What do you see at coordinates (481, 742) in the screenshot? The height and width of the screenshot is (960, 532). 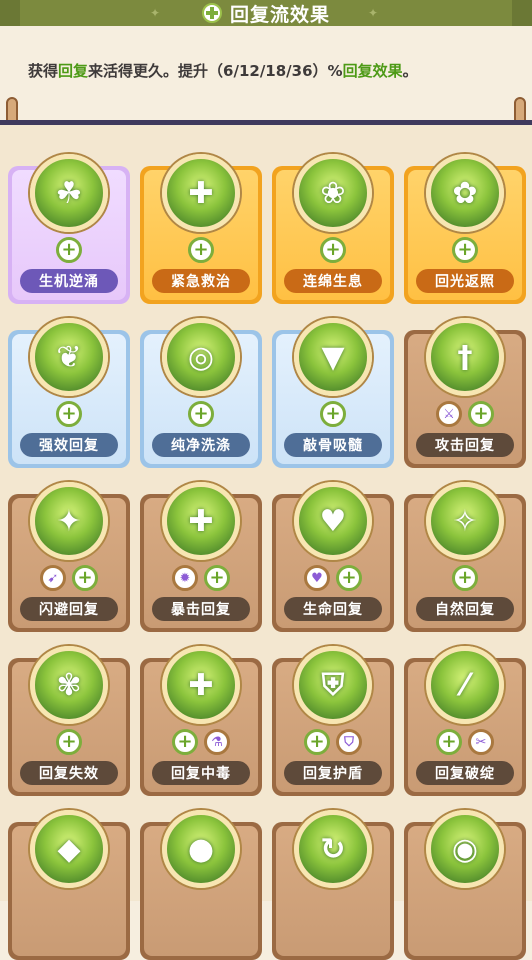 I see `break-type-icon: ✂` at bounding box center [481, 742].